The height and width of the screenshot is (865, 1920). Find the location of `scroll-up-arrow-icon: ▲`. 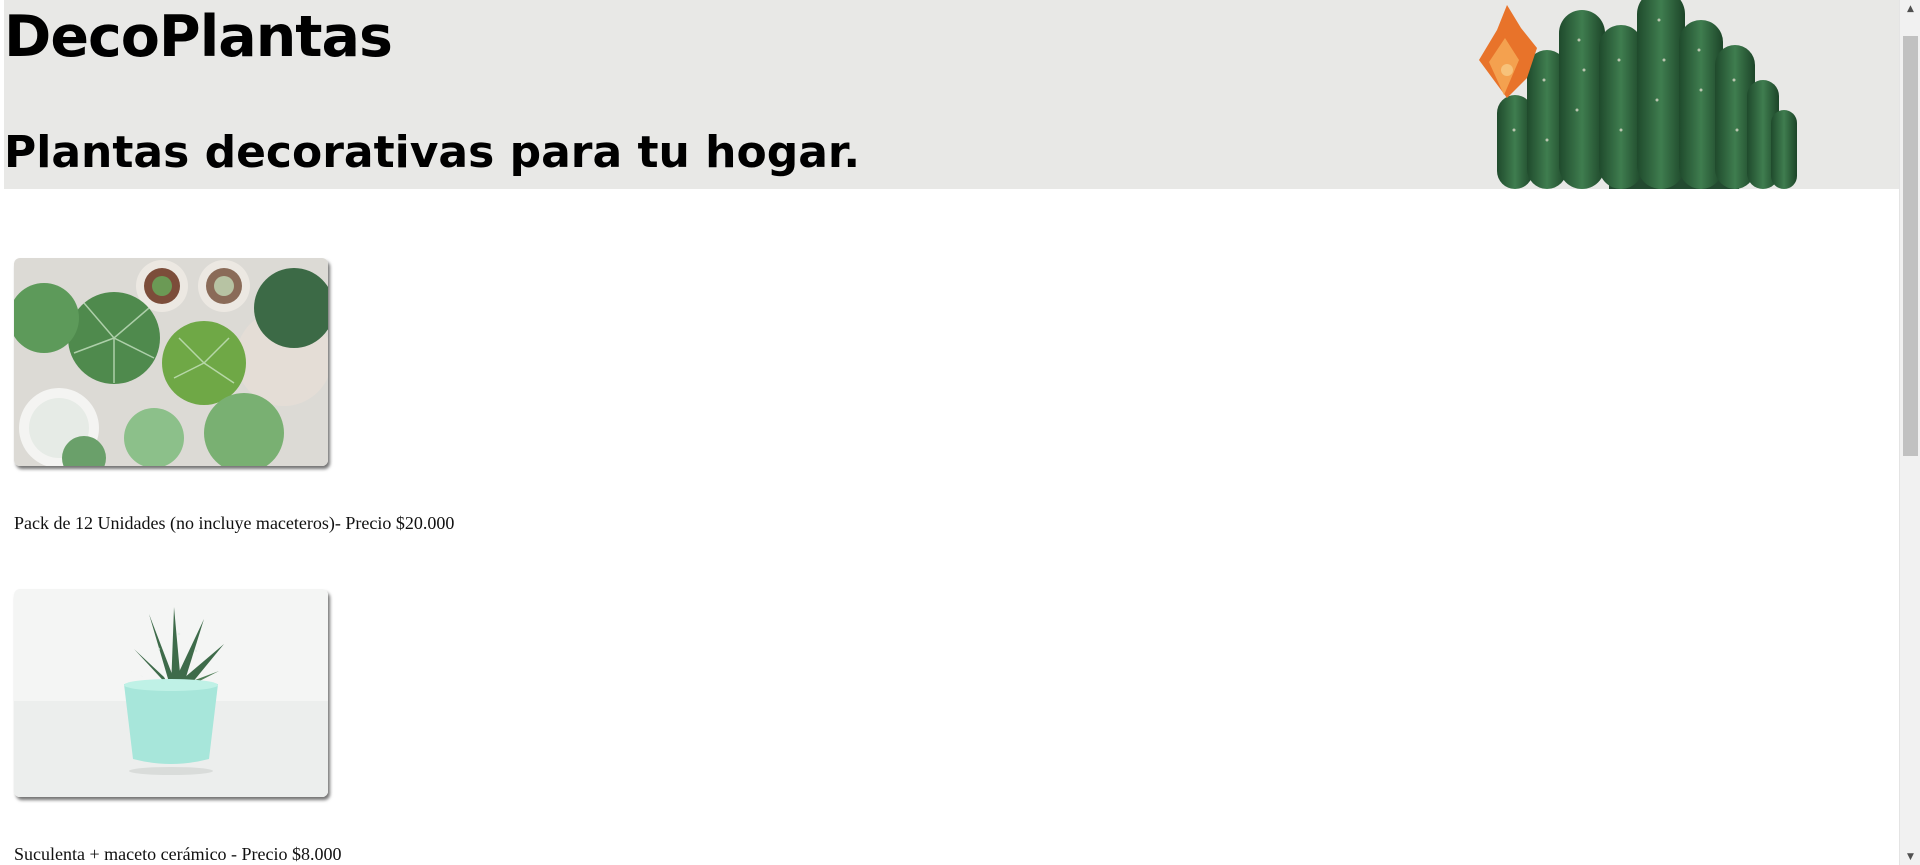

scroll-up-arrow-icon: ▲ is located at coordinates (1910, 8).